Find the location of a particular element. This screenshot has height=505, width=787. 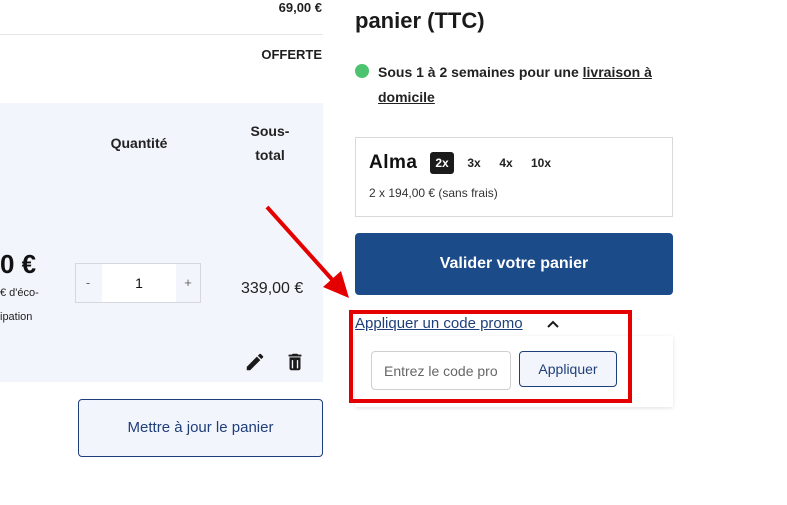

eco-participation-line2: ipation is located at coordinates (16, 317).